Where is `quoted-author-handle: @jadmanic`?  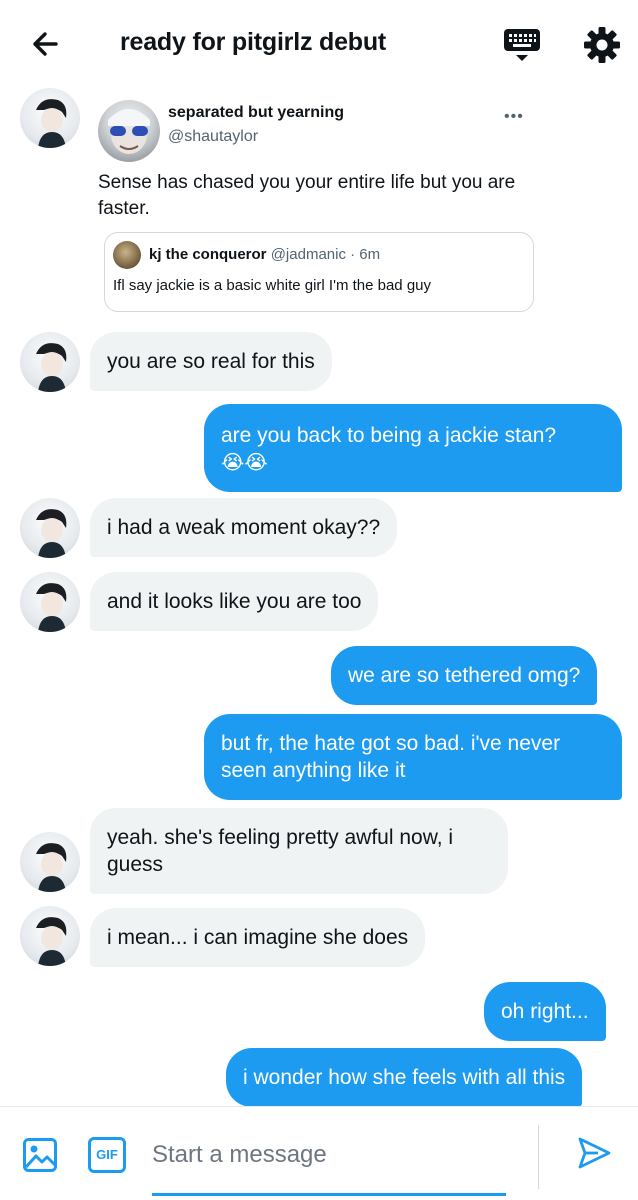
quoted-author-handle: @jadmanic is located at coordinates (308, 254).